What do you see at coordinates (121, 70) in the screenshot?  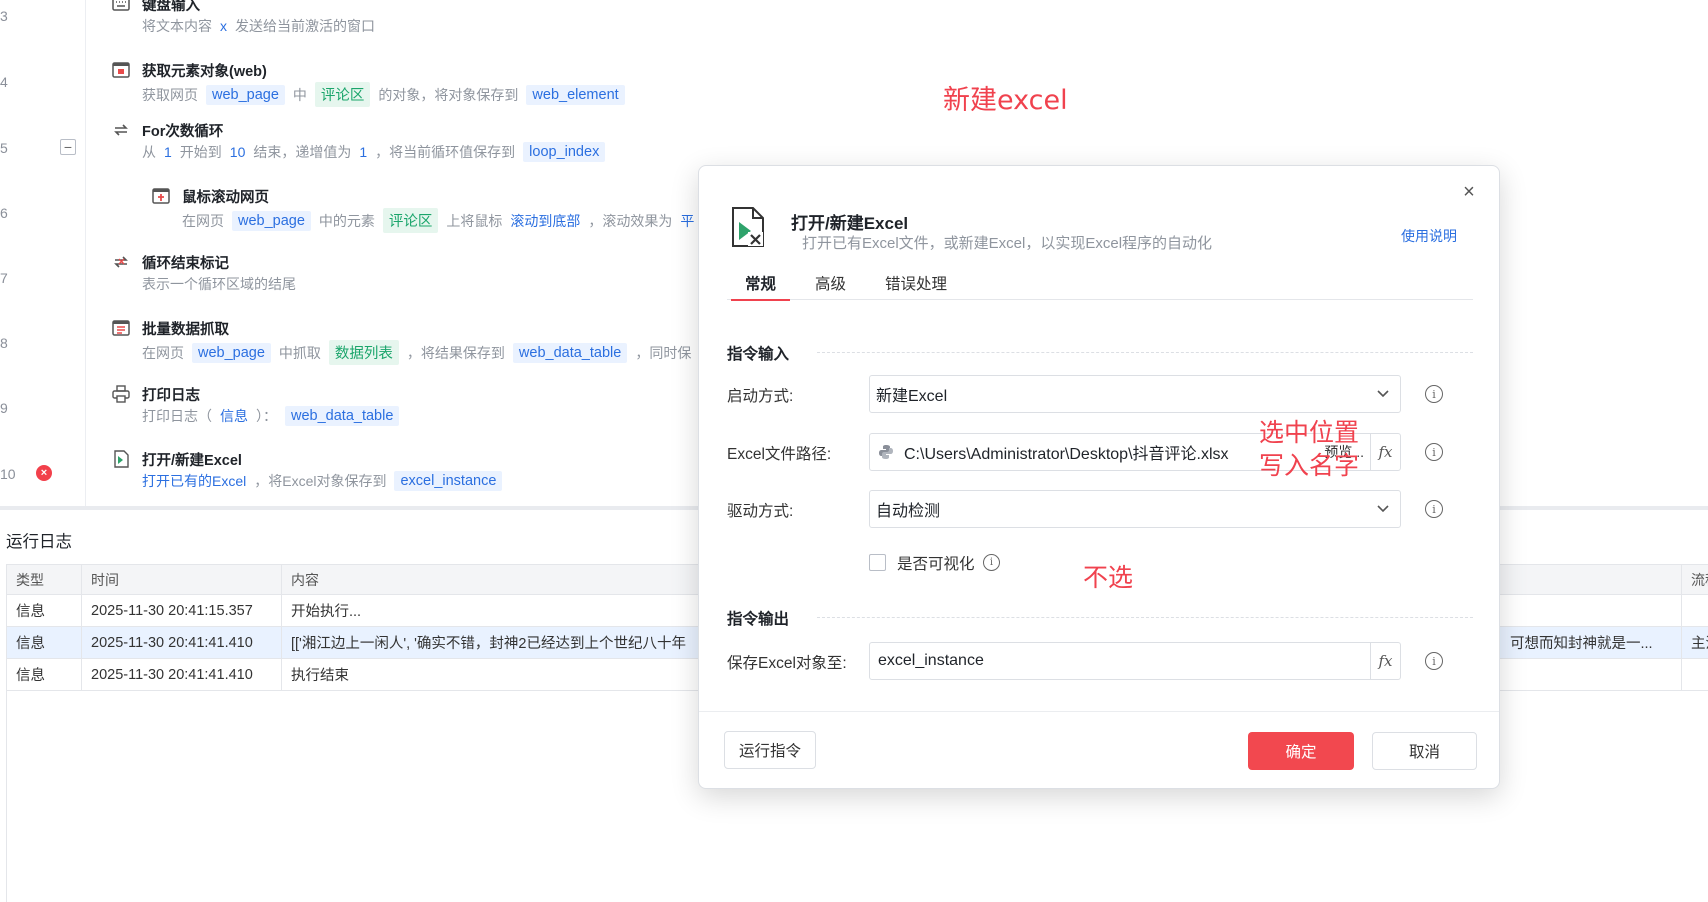 I see `web-element-icon` at bounding box center [121, 70].